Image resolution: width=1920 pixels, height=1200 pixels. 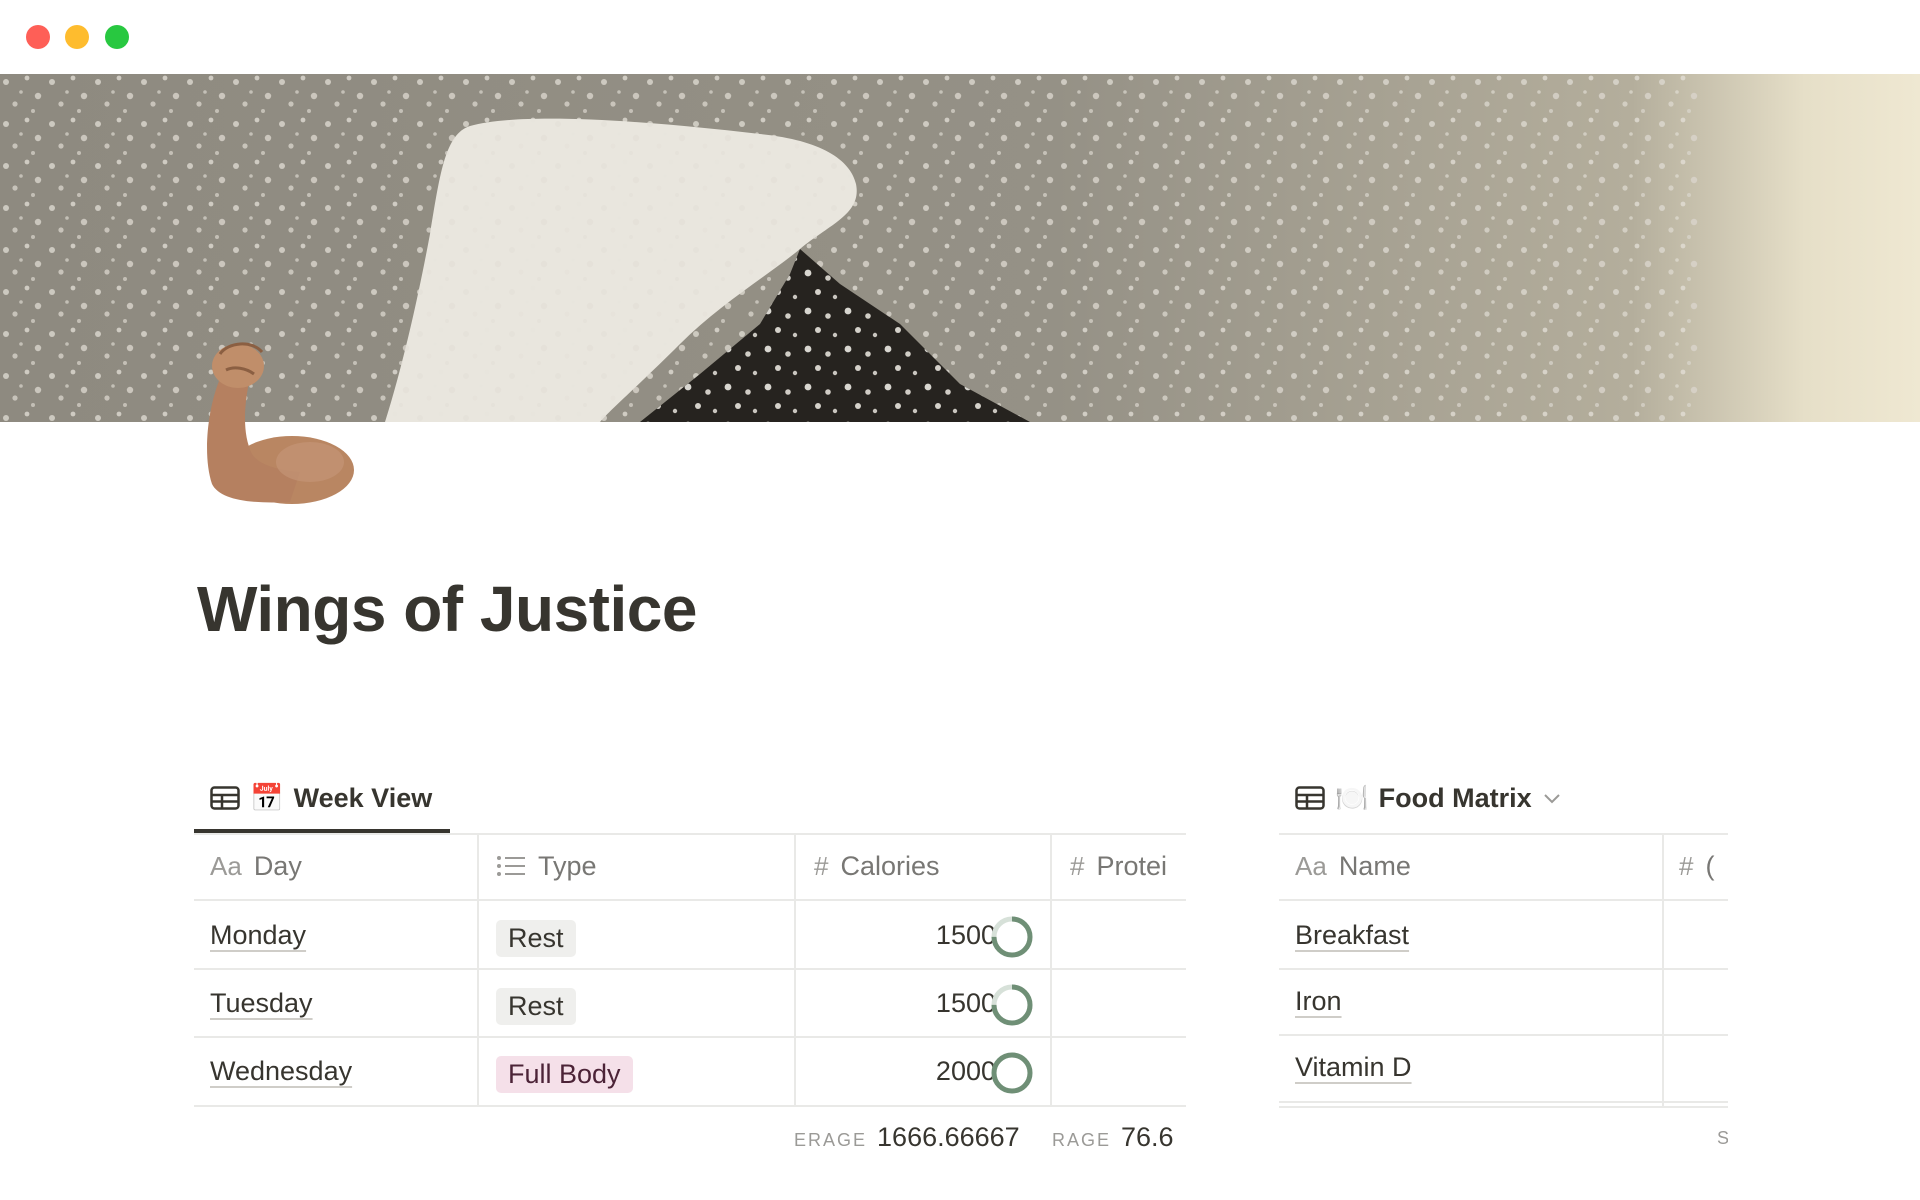 I want to click on food-name-cell: Iron, so click(x=1318, y=1001).